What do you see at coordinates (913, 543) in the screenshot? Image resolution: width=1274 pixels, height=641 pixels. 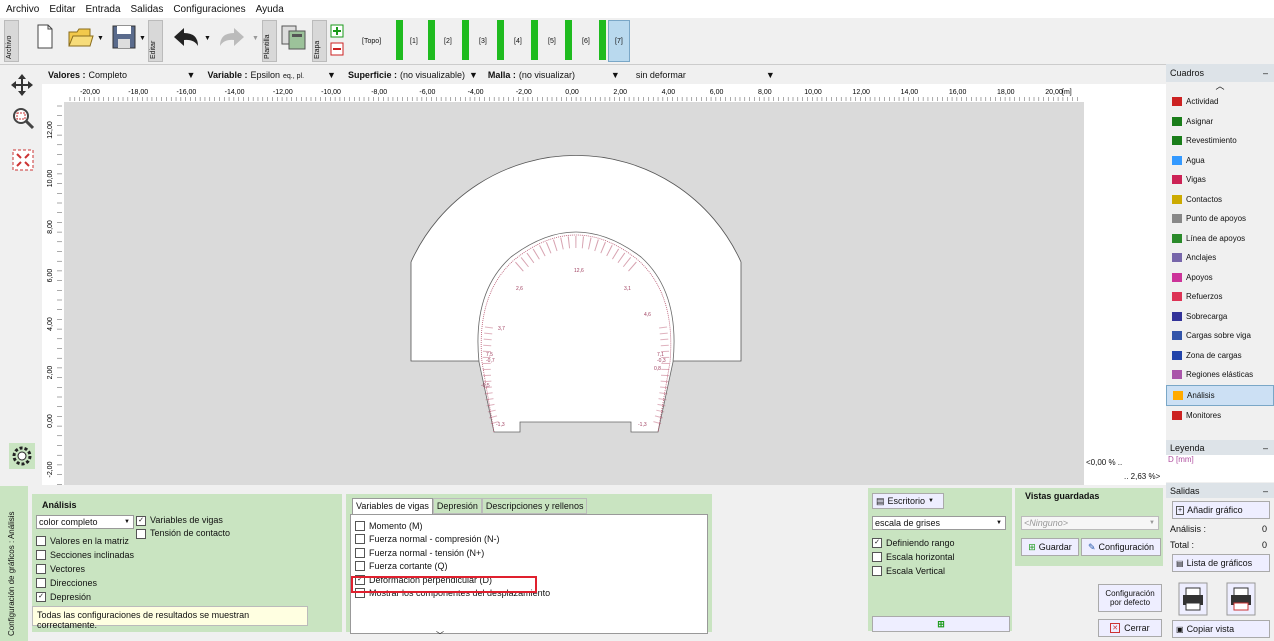 I see `checkbox-row: ✓ Definiendo rango` at bounding box center [913, 543].